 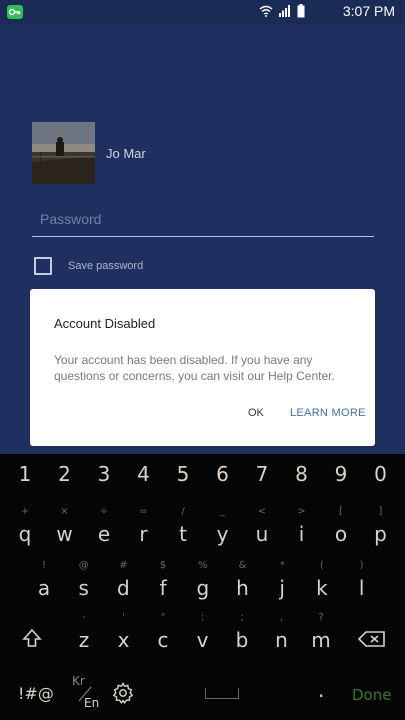 What do you see at coordinates (36, 693) in the screenshot?
I see `symbols-key: !#@` at bounding box center [36, 693].